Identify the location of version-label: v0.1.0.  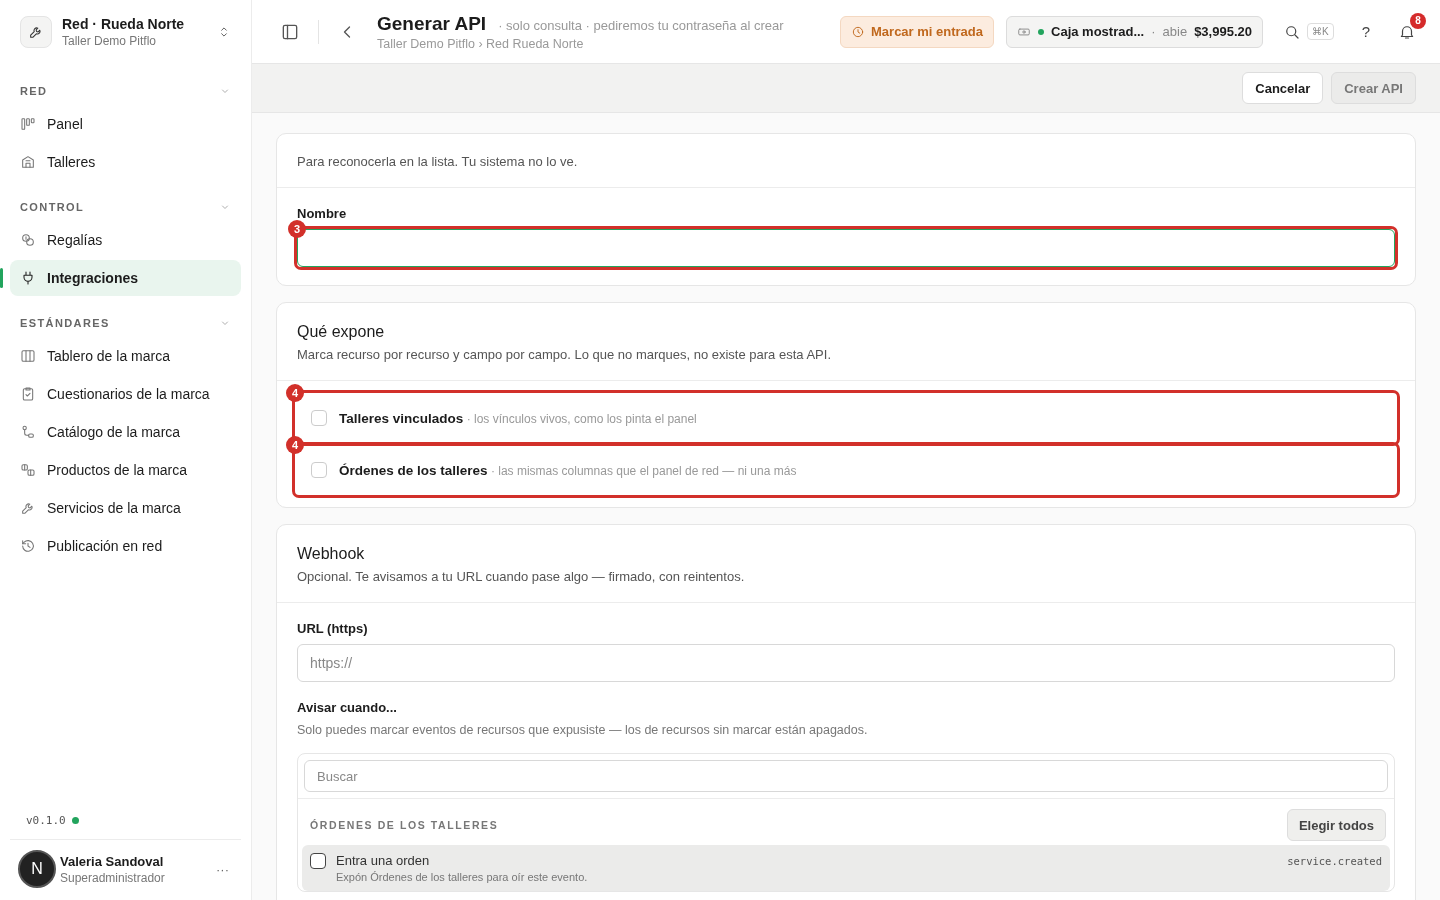
(46, 820).